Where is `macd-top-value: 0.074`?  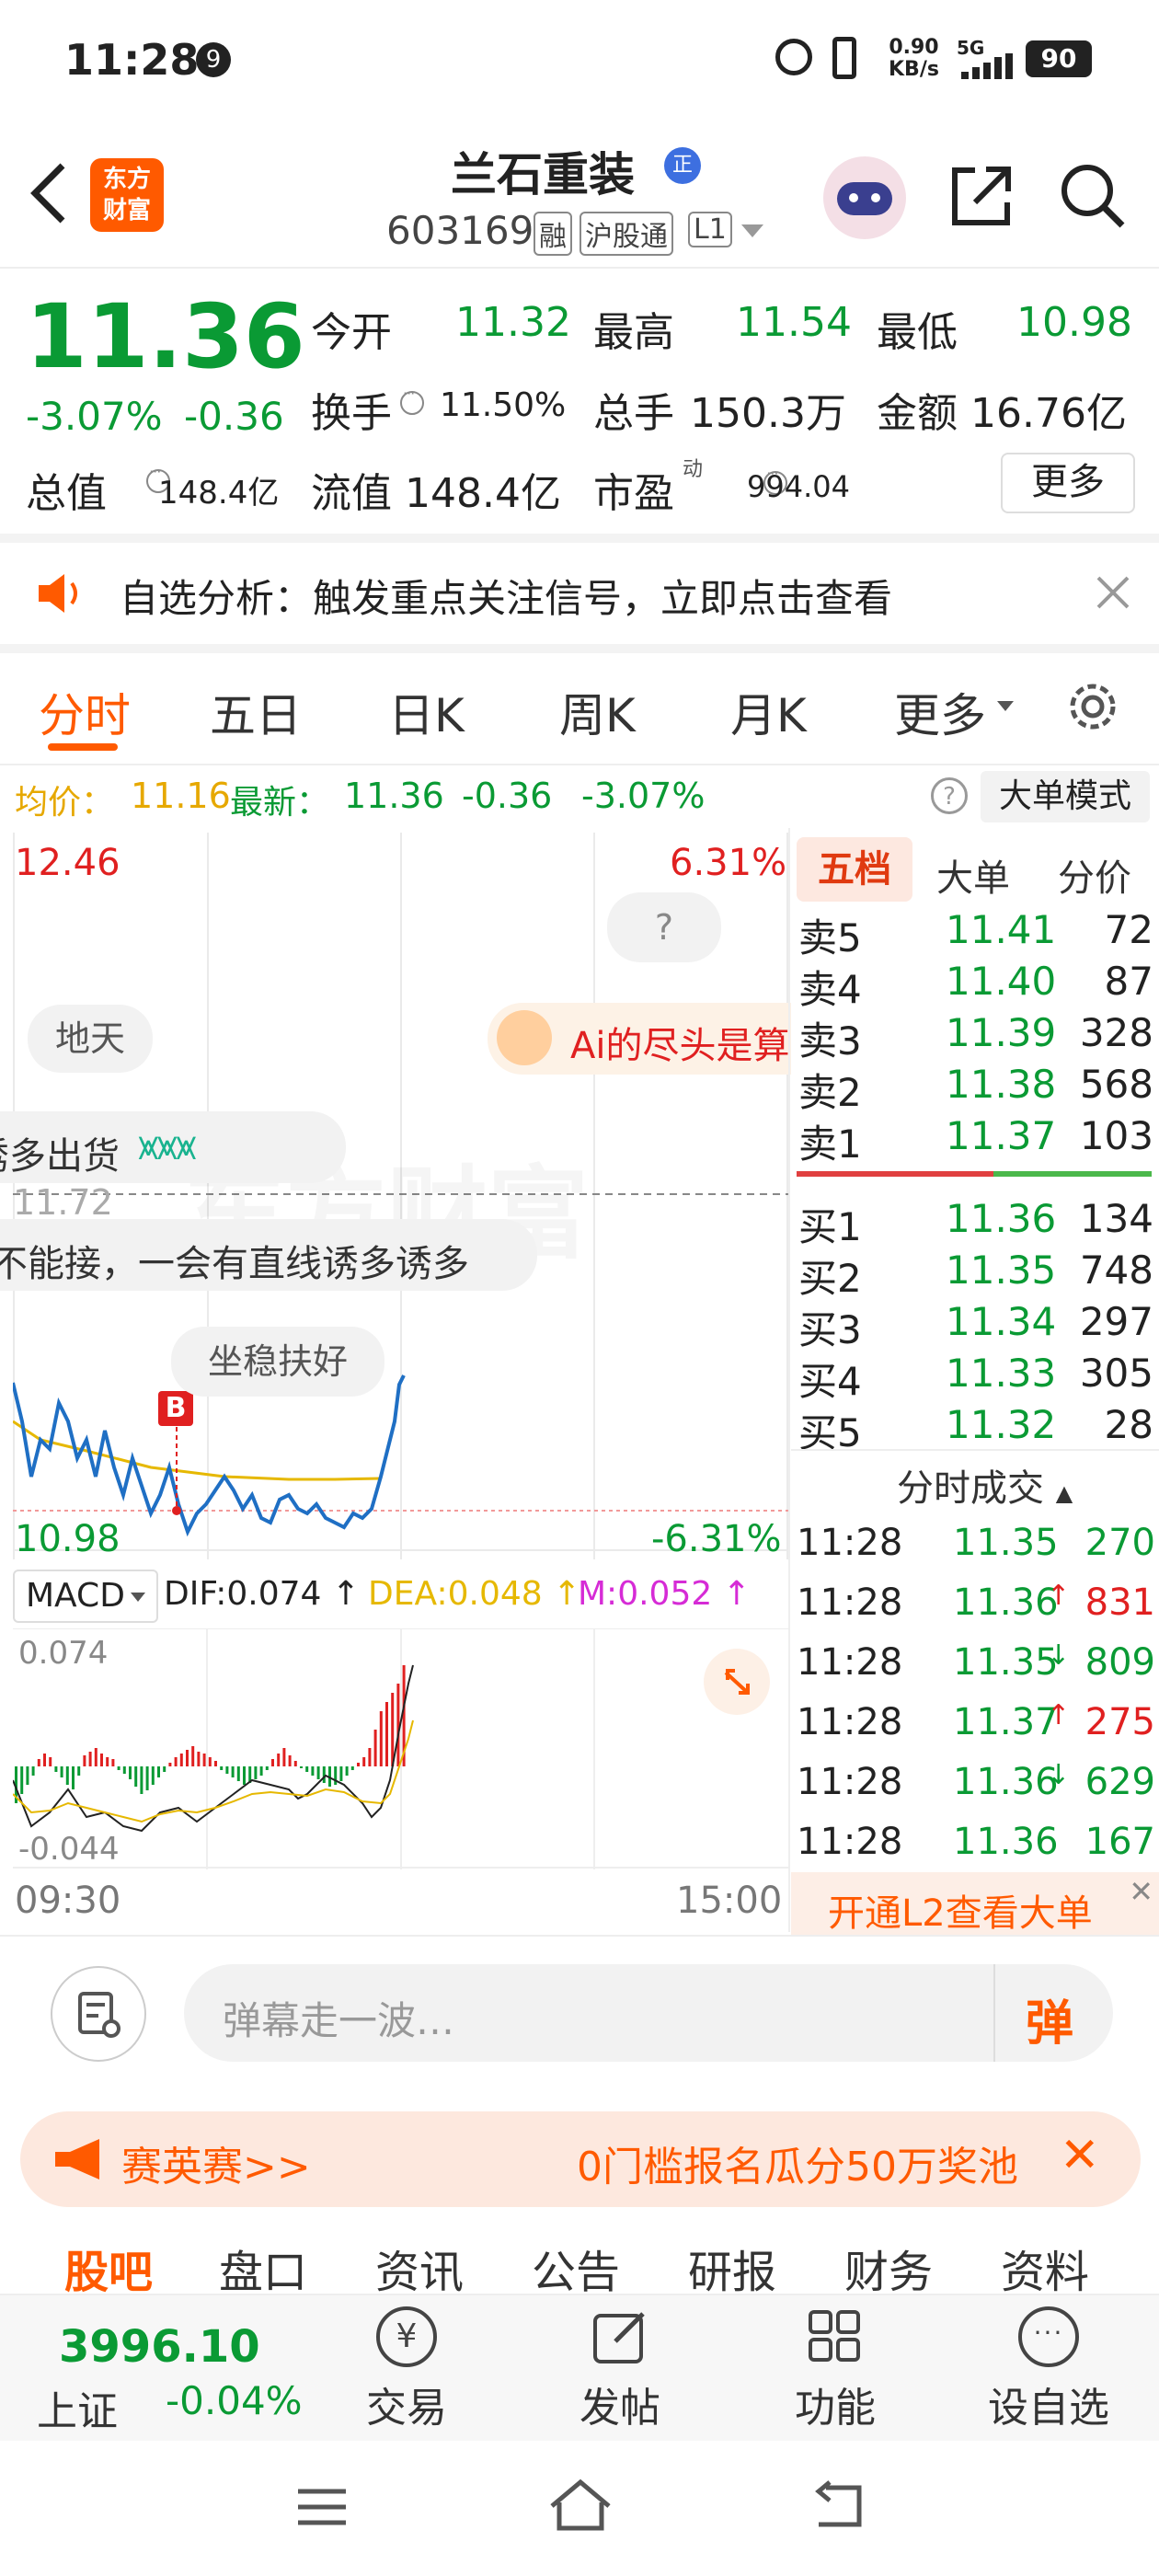
macd-top-value: 0.074 is located at coordinates (63, 1653).